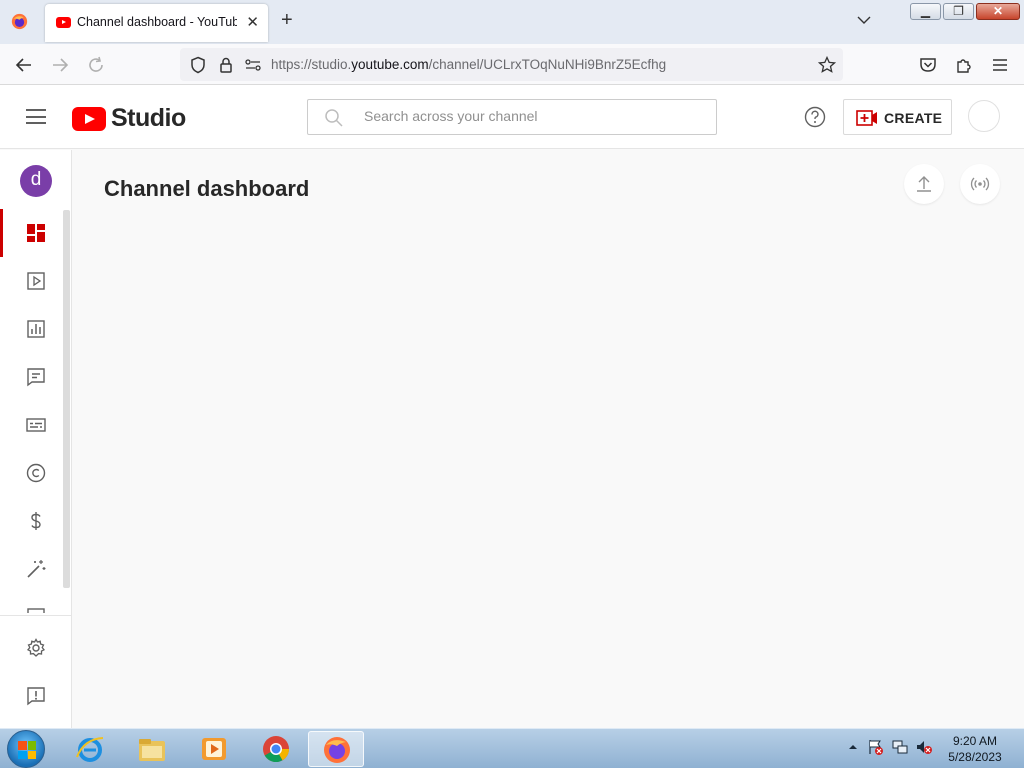  I want to click on app-menu-icon, so click(1000, 65).